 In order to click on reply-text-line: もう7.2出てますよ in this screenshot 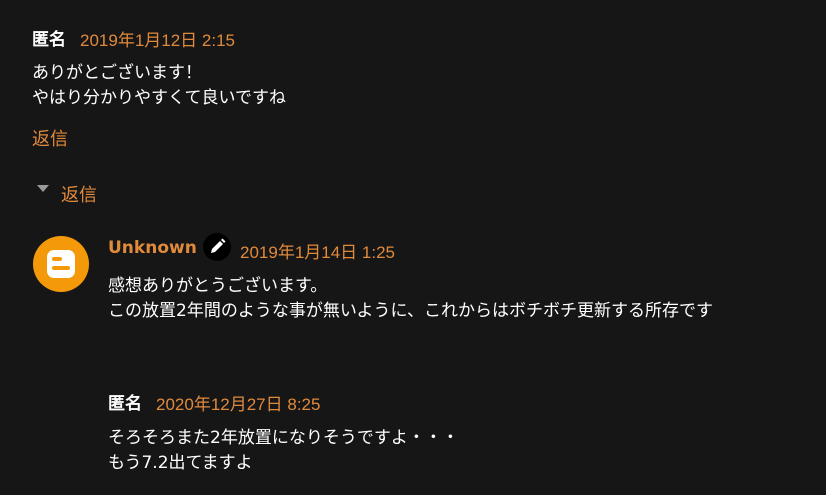, I will do `click(180, 463)`.